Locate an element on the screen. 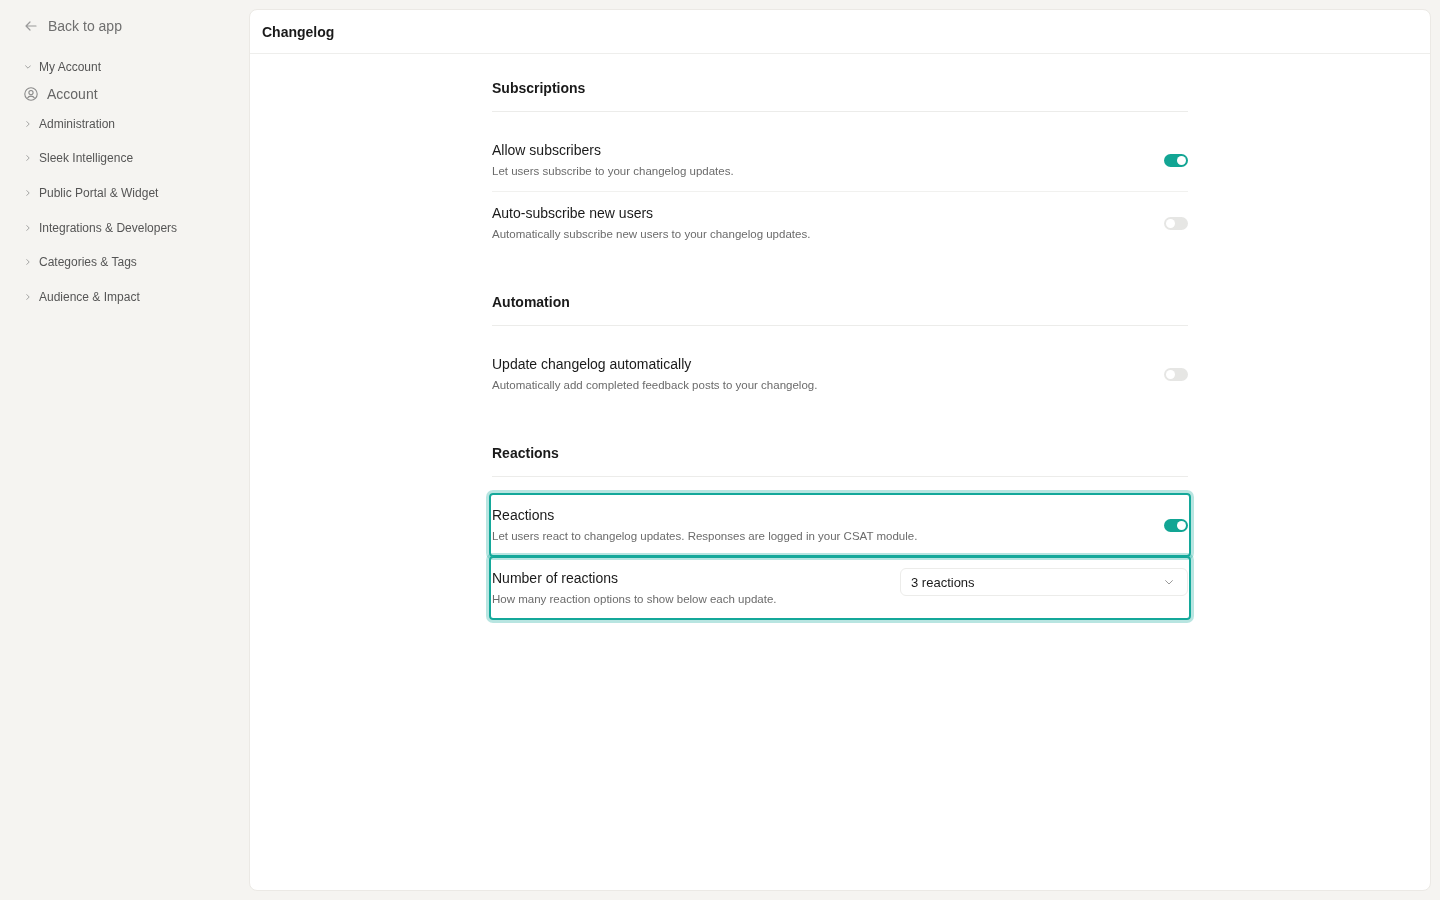 Image resolution: width=1440 pixels, height=900 pixels. chevron-down-icon is located at coordinates (1169, 582).